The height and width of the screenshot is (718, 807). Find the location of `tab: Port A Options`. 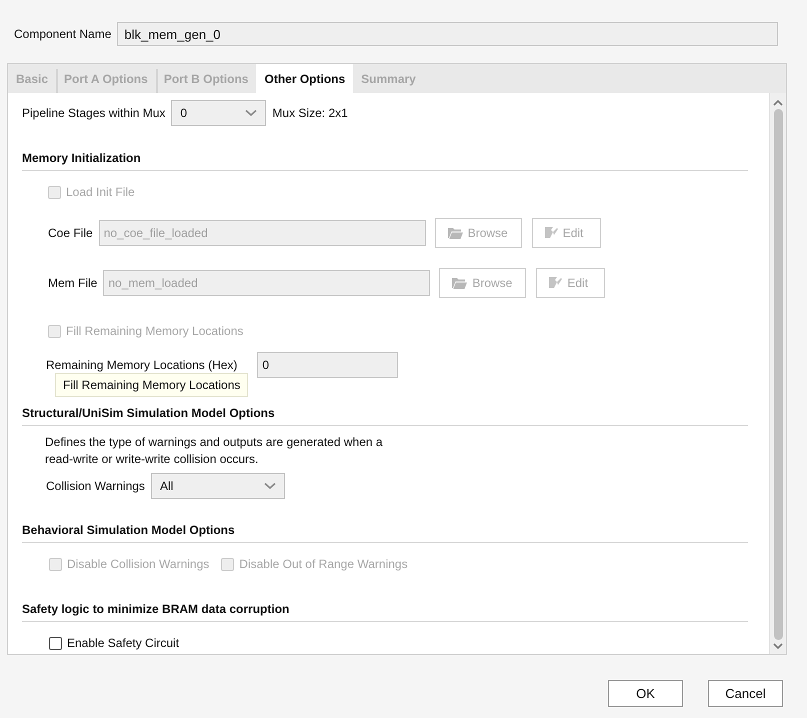

tab: Port A Options is located at coordinates (106, 78).